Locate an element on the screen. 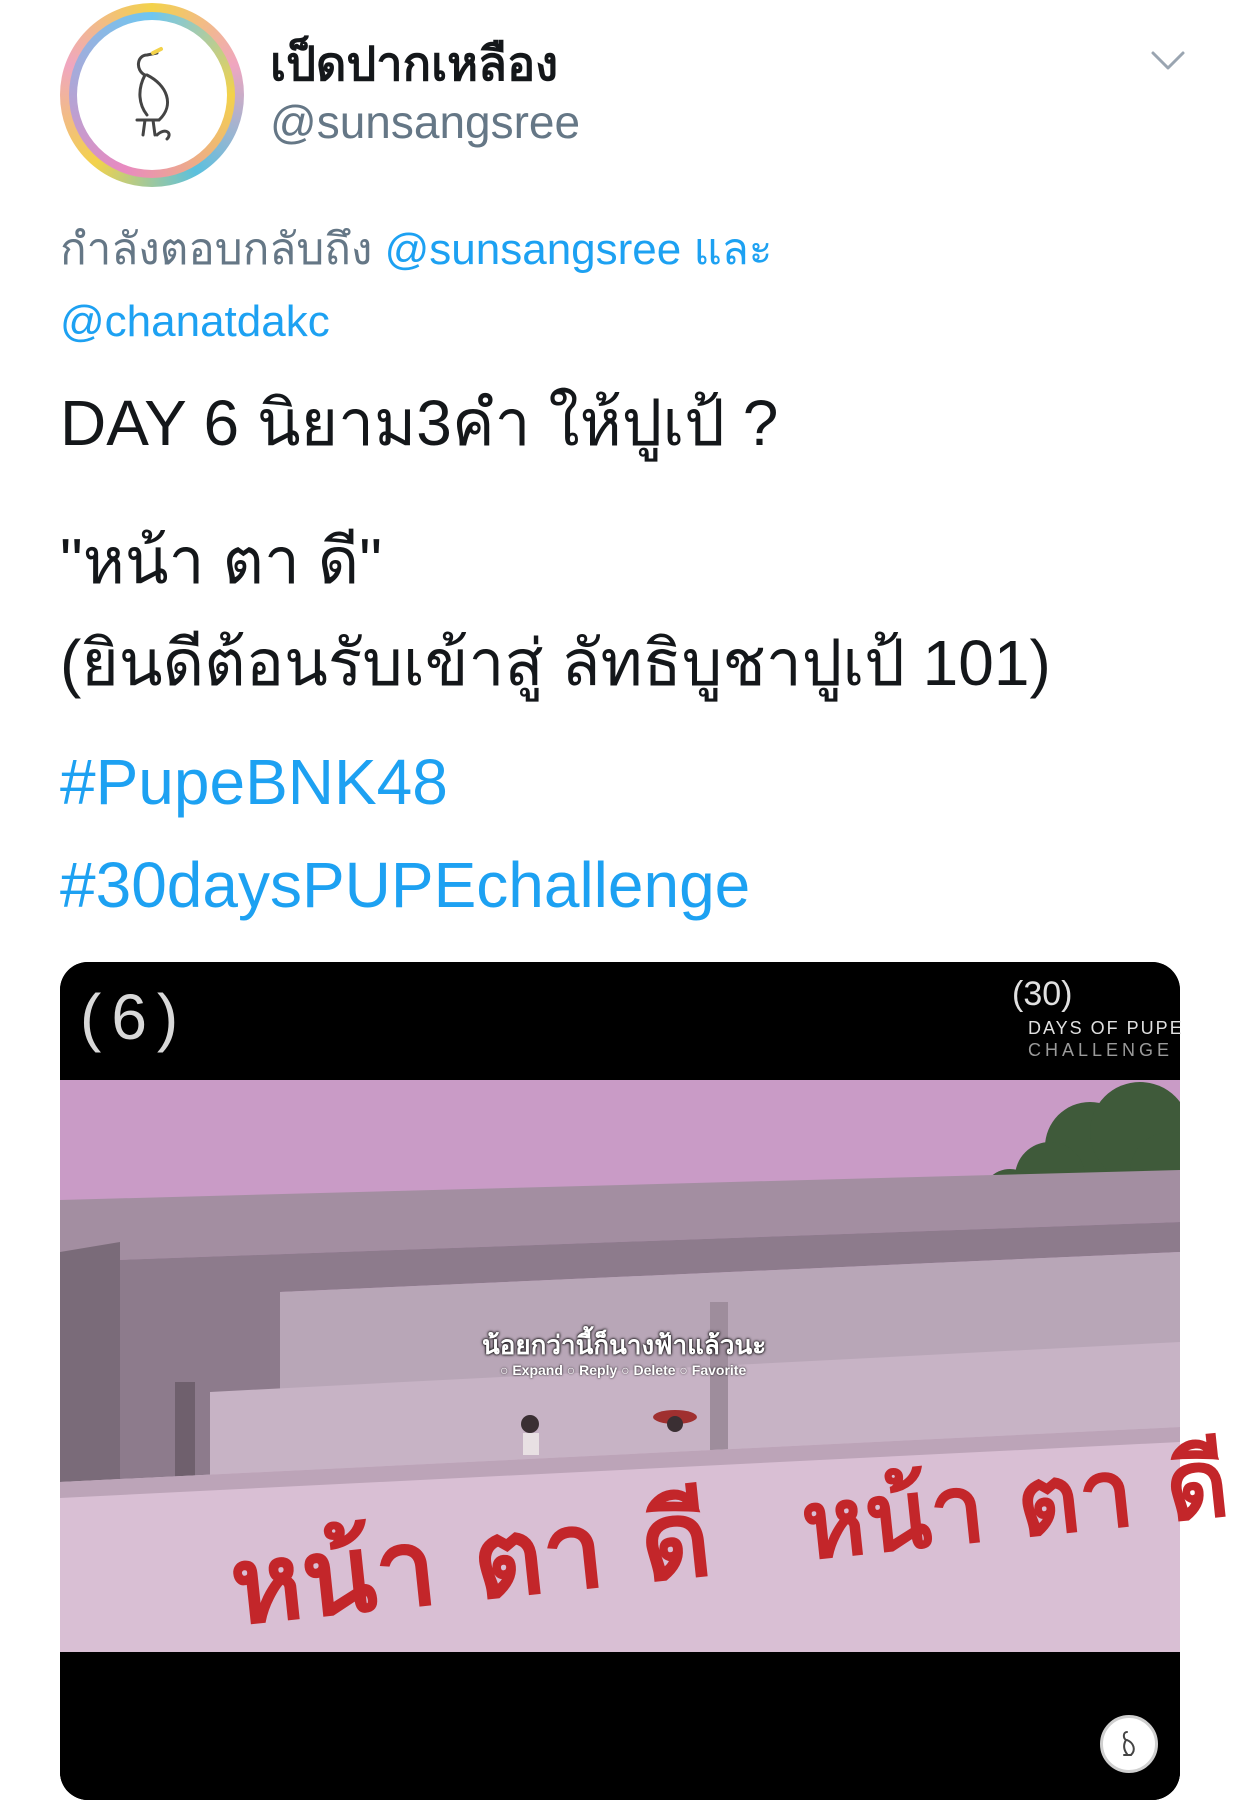 Image resolution: width=1242 pixels, height=1805 pixels. challenge-logo-title: DAYS OF PUPE is located at coordinates (1106, 1028).